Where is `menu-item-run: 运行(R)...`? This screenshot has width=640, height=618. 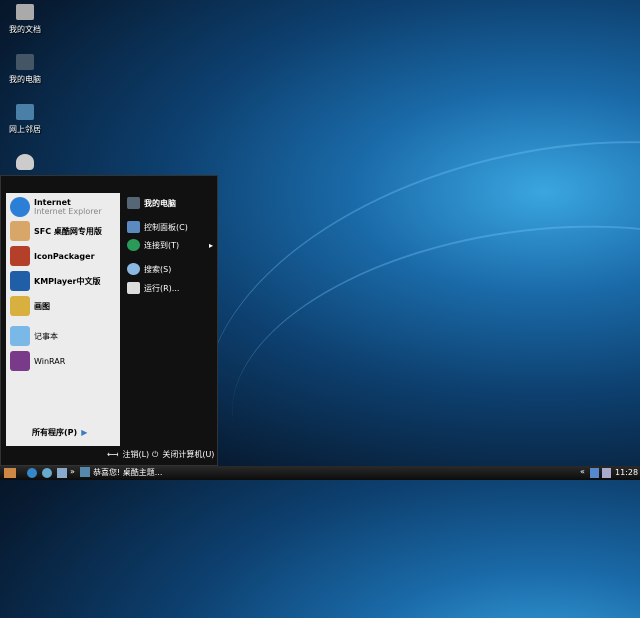 menu-item-run: 运行(R)... is located at coordinates (153, 288).